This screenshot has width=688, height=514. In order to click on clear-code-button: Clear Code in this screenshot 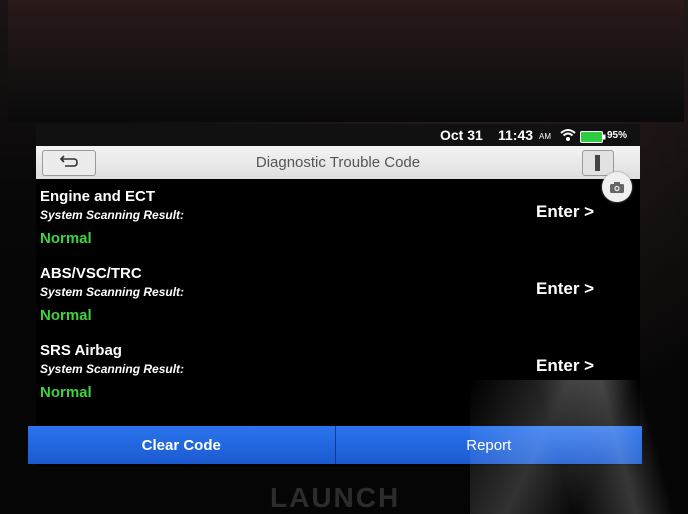, I will do `click(181, 445)`.